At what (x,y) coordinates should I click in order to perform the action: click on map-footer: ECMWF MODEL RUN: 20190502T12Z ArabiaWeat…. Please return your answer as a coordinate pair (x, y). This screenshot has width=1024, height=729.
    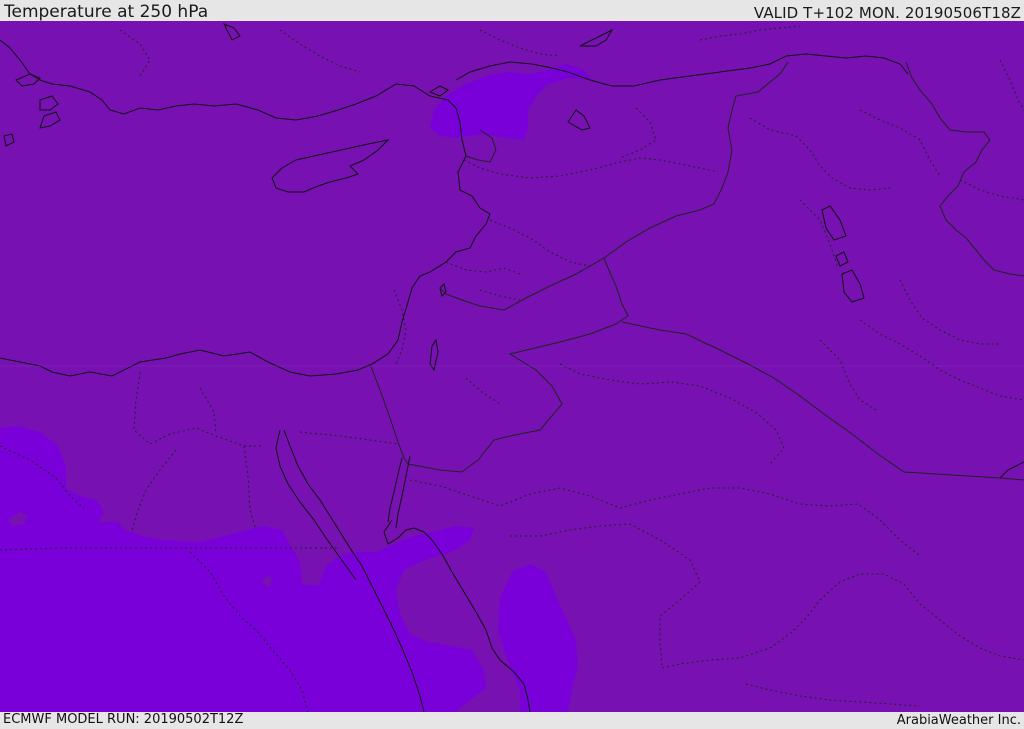
    Looking at the image, I should click on (512, 720).